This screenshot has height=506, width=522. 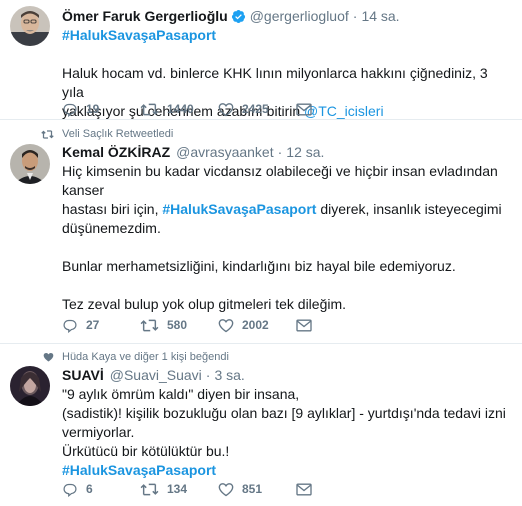 What do you see at coordinates (299, 16) in the screenshot?
I see `author-username: @gergerliogluof` at bounding box center [299, 16].